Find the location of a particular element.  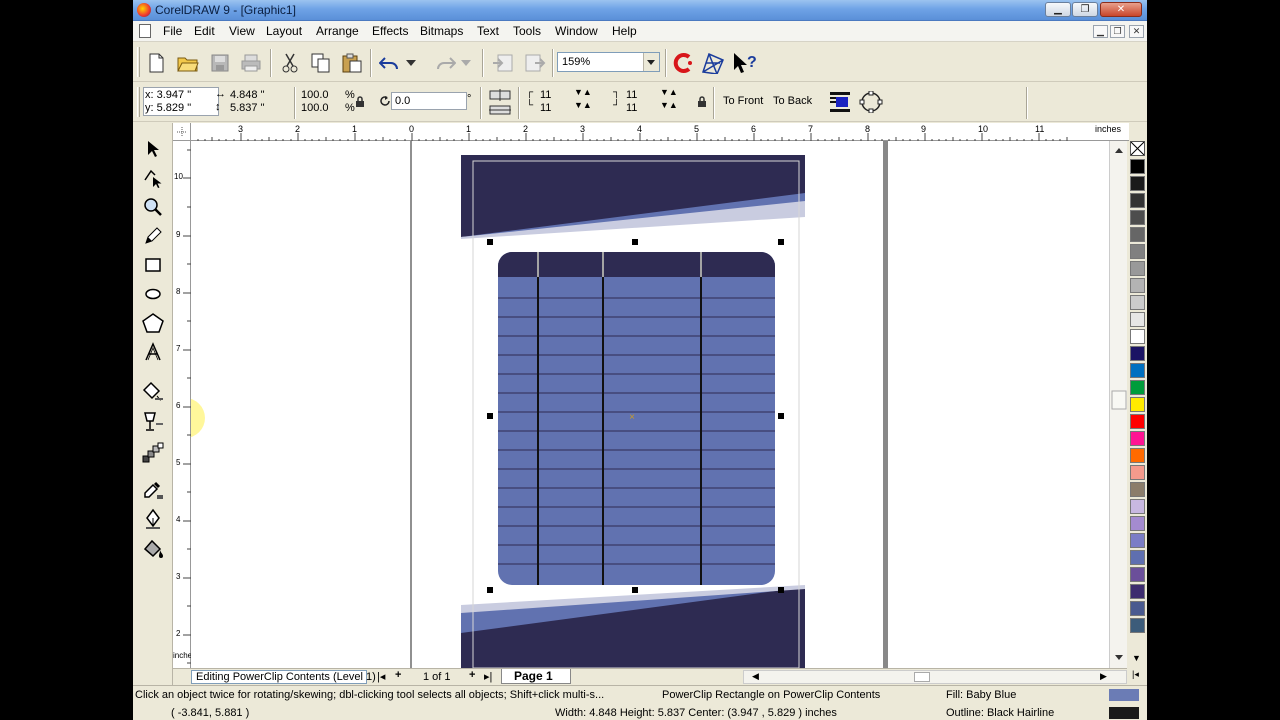

to-back-button: To Back is located at coordinates (792, 101).